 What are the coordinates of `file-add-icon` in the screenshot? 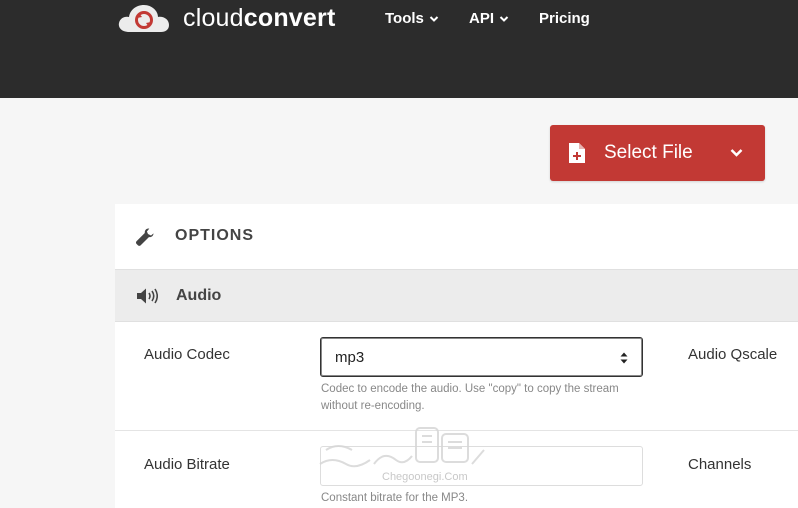 It's located at (577, 153).